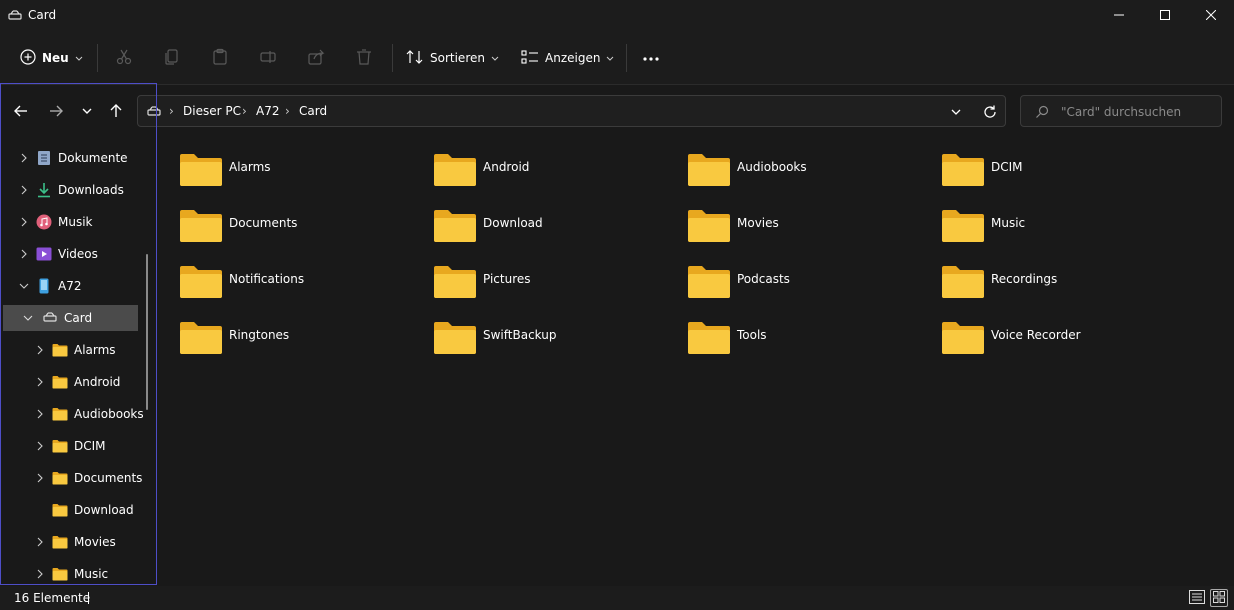  What do you see at coordinates (88, 382) in the screenshot?
I see `sidebar-item-android: Android` at bounding box center [88, 382].